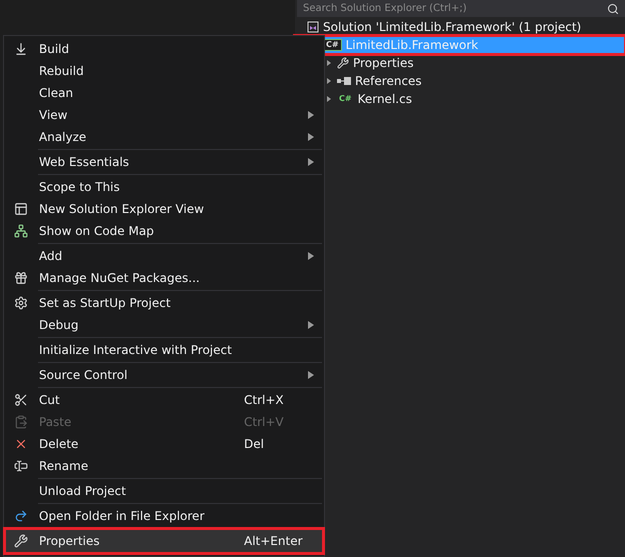 The image size is (625, 557). I want to click on menu-item: Set as StartUp Project, so click(164, 303).